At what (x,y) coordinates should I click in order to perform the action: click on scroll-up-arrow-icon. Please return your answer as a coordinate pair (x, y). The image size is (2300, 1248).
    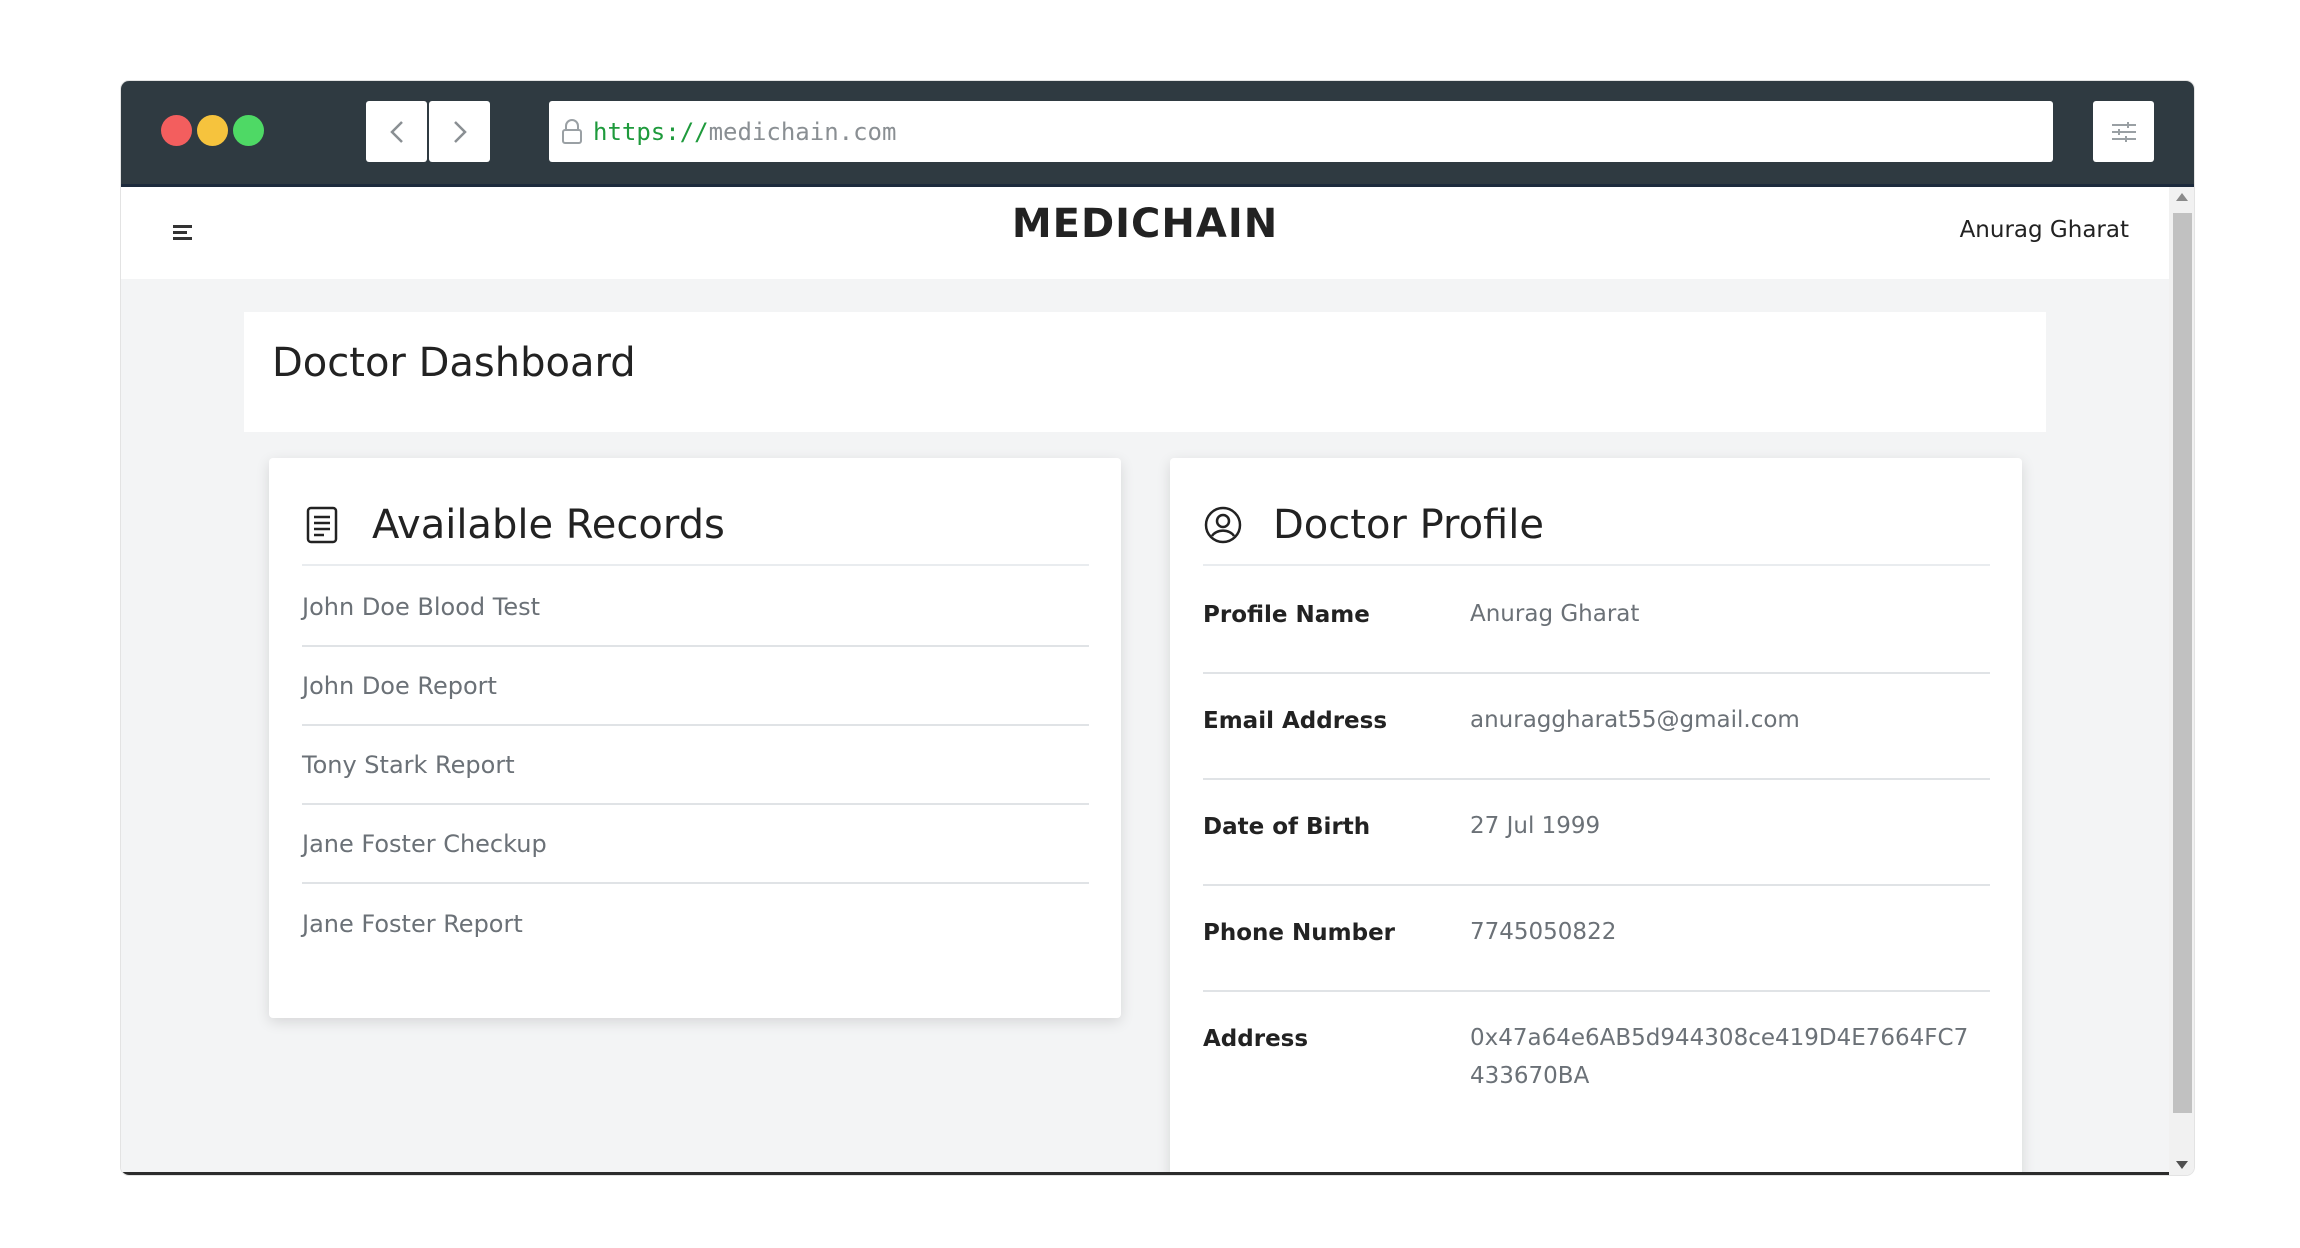
    Looking at the image, I should click on (2182, 197).